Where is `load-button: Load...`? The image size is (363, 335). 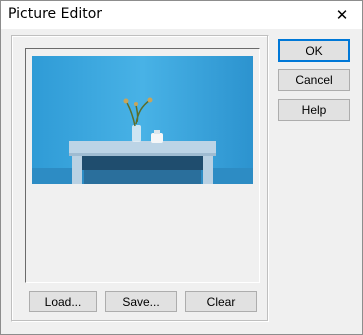 load-button: Load... is located at coordinates (63, 301).